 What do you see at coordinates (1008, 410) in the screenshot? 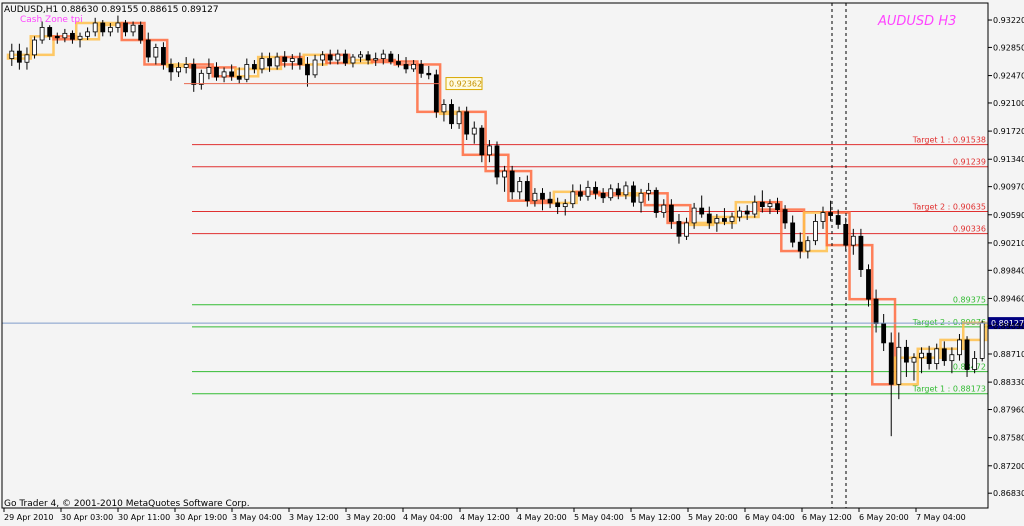
I see `y-tick-label: 0.87960` at bounding box center [1008, 410].